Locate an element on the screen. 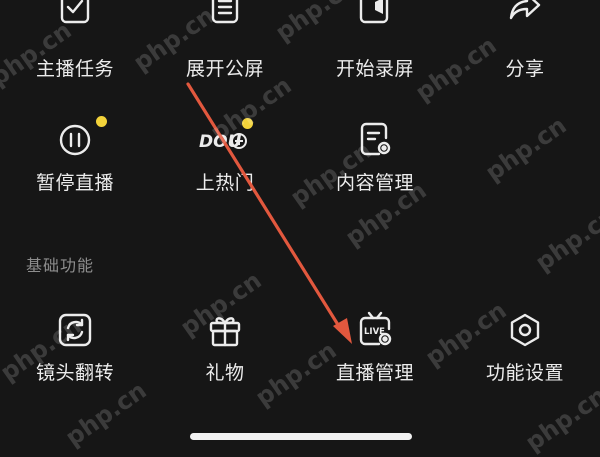  pause-icon is located at coordinates (80, 139).